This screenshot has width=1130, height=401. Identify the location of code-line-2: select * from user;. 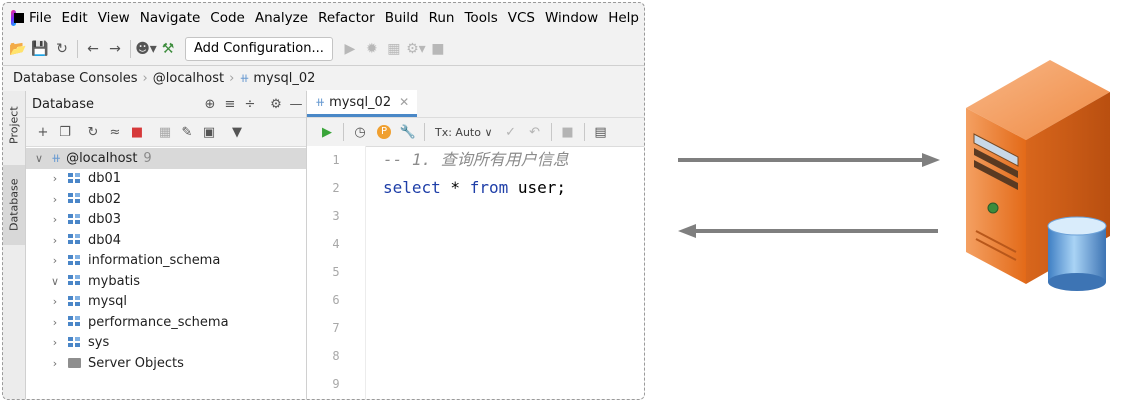
(513, 188).